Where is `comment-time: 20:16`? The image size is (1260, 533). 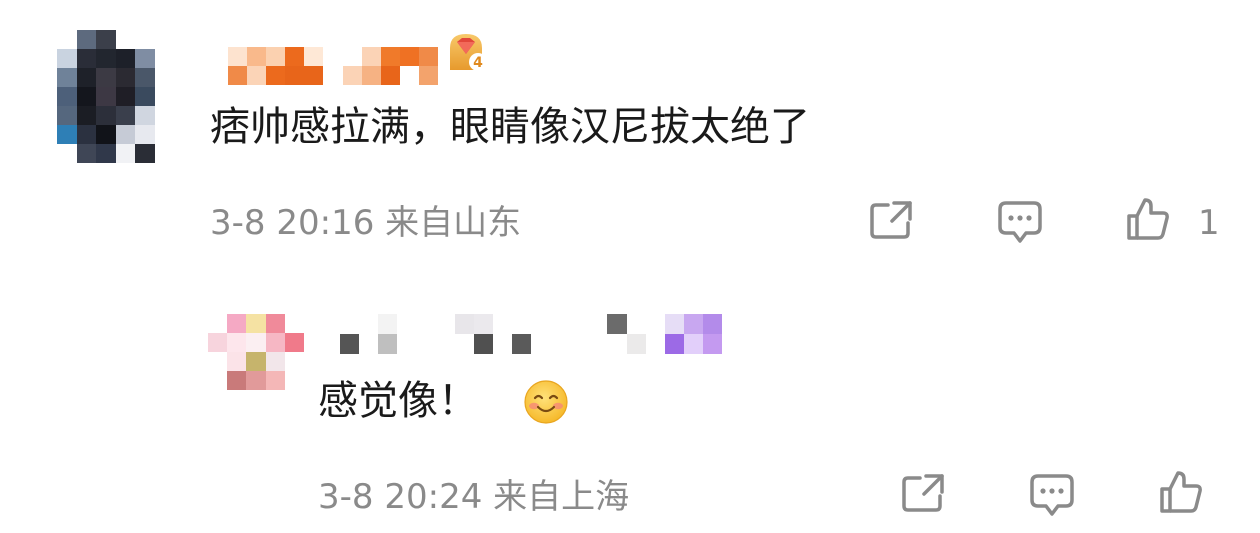
comment-time: 20:16 is located at coordinates (325, 223).